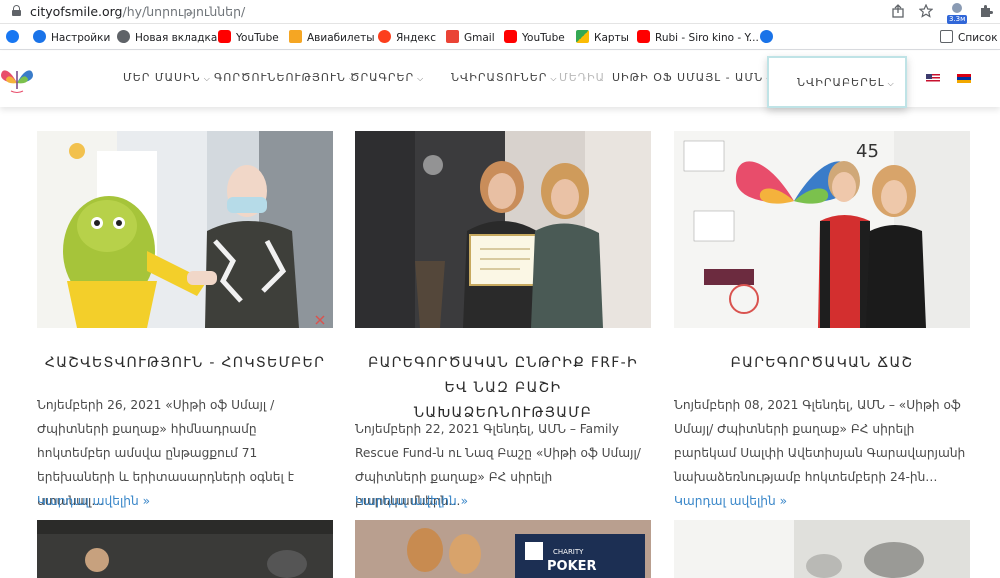 This screenshot has height=578, width=1000. Describe the element at coordinates (16, 10) in the screenshot. I see `lock-icon` at that location.